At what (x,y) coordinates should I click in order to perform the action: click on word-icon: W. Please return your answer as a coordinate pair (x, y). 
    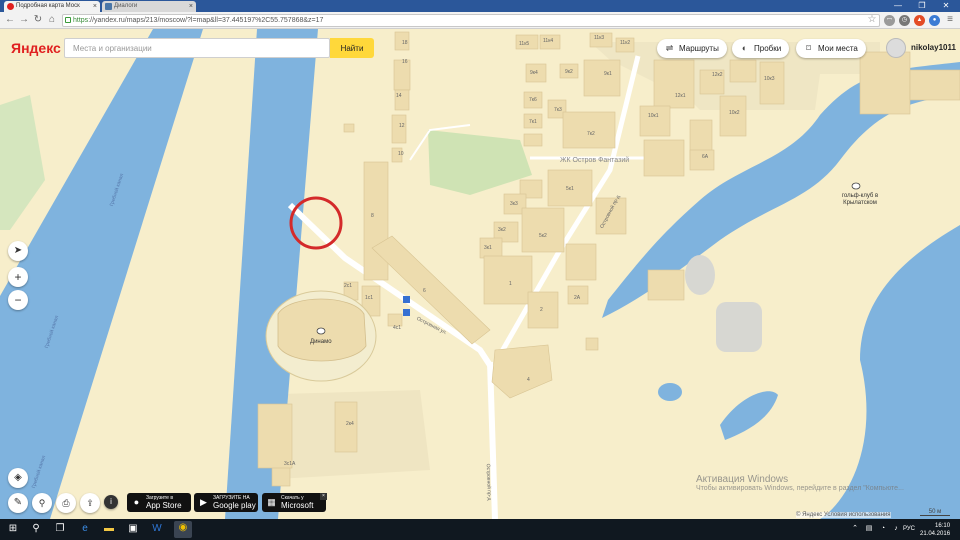
    Looking at the image, I should click on (157, 529).